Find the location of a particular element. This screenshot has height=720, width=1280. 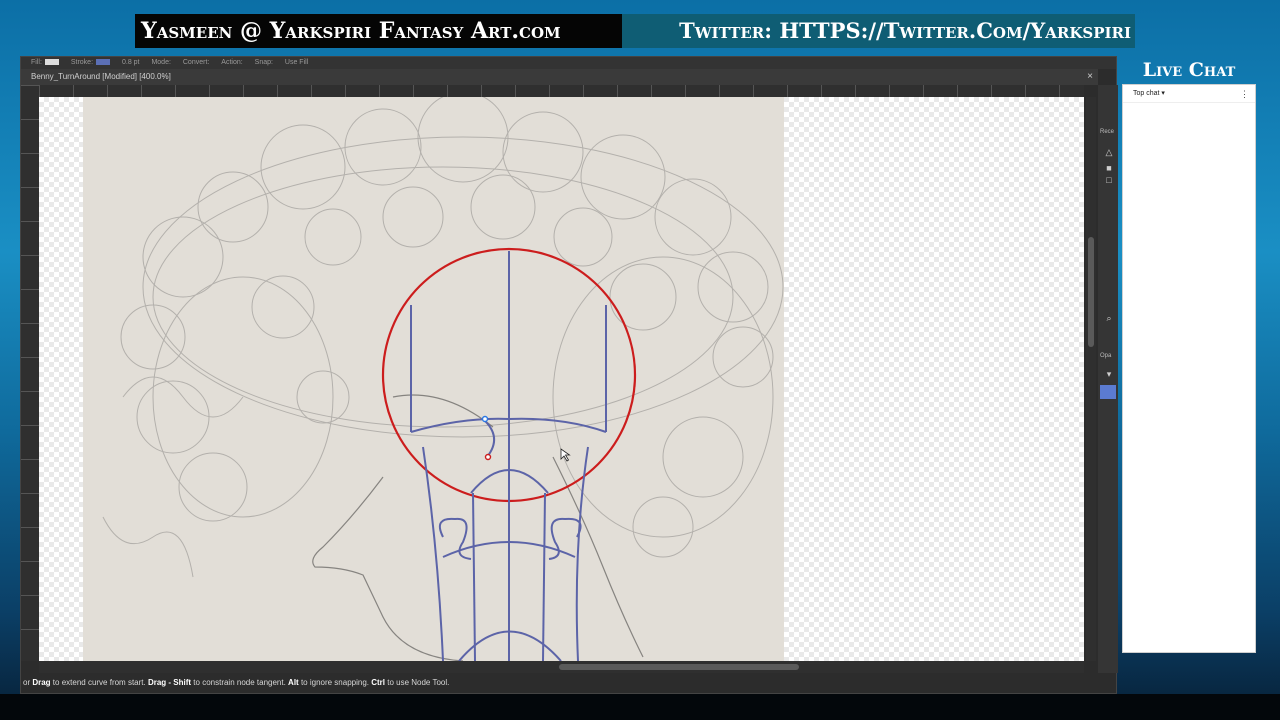

status-text-3: to constrain node tangent. is located at coordinates (240, 682).